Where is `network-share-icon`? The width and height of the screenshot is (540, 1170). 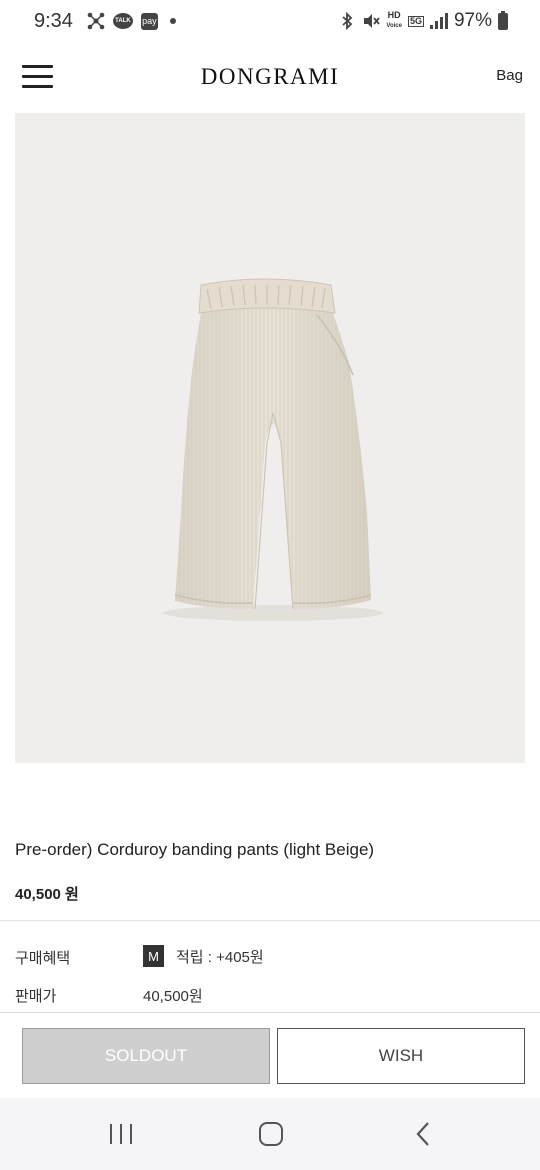 network-share-icon is located at coordinates (96, 21).